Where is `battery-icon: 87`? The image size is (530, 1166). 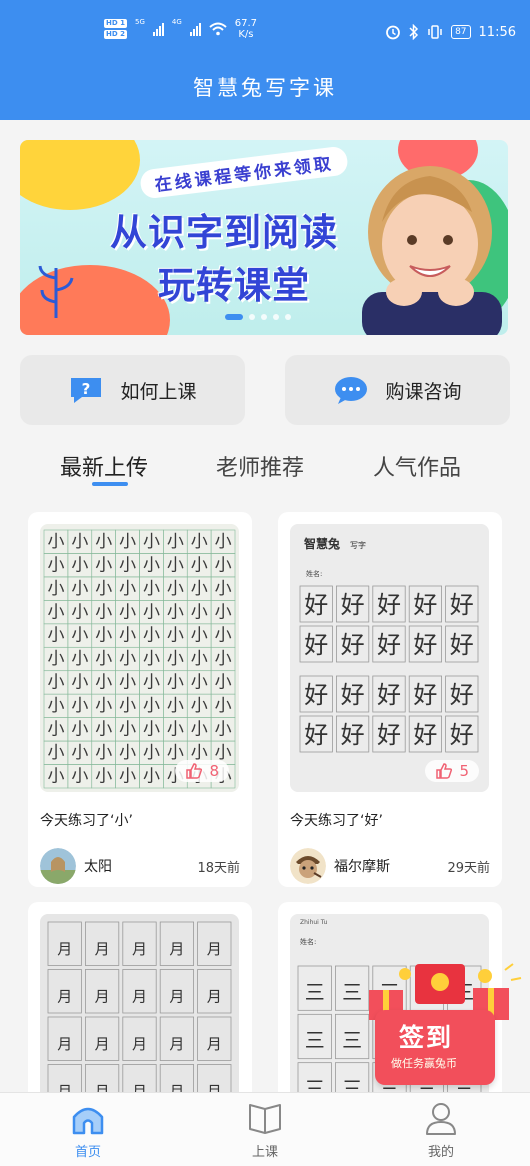 battery-icon: 87 is located at coordinates (461, 32).